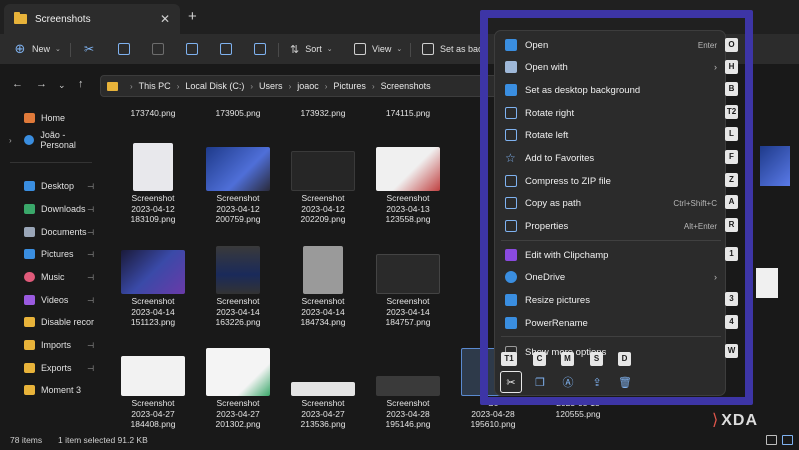  Describe the element at coordinates (153, 389) in the screenshot. I see `file-item: Screenshot 2023-04-27 184408.png` at that location.